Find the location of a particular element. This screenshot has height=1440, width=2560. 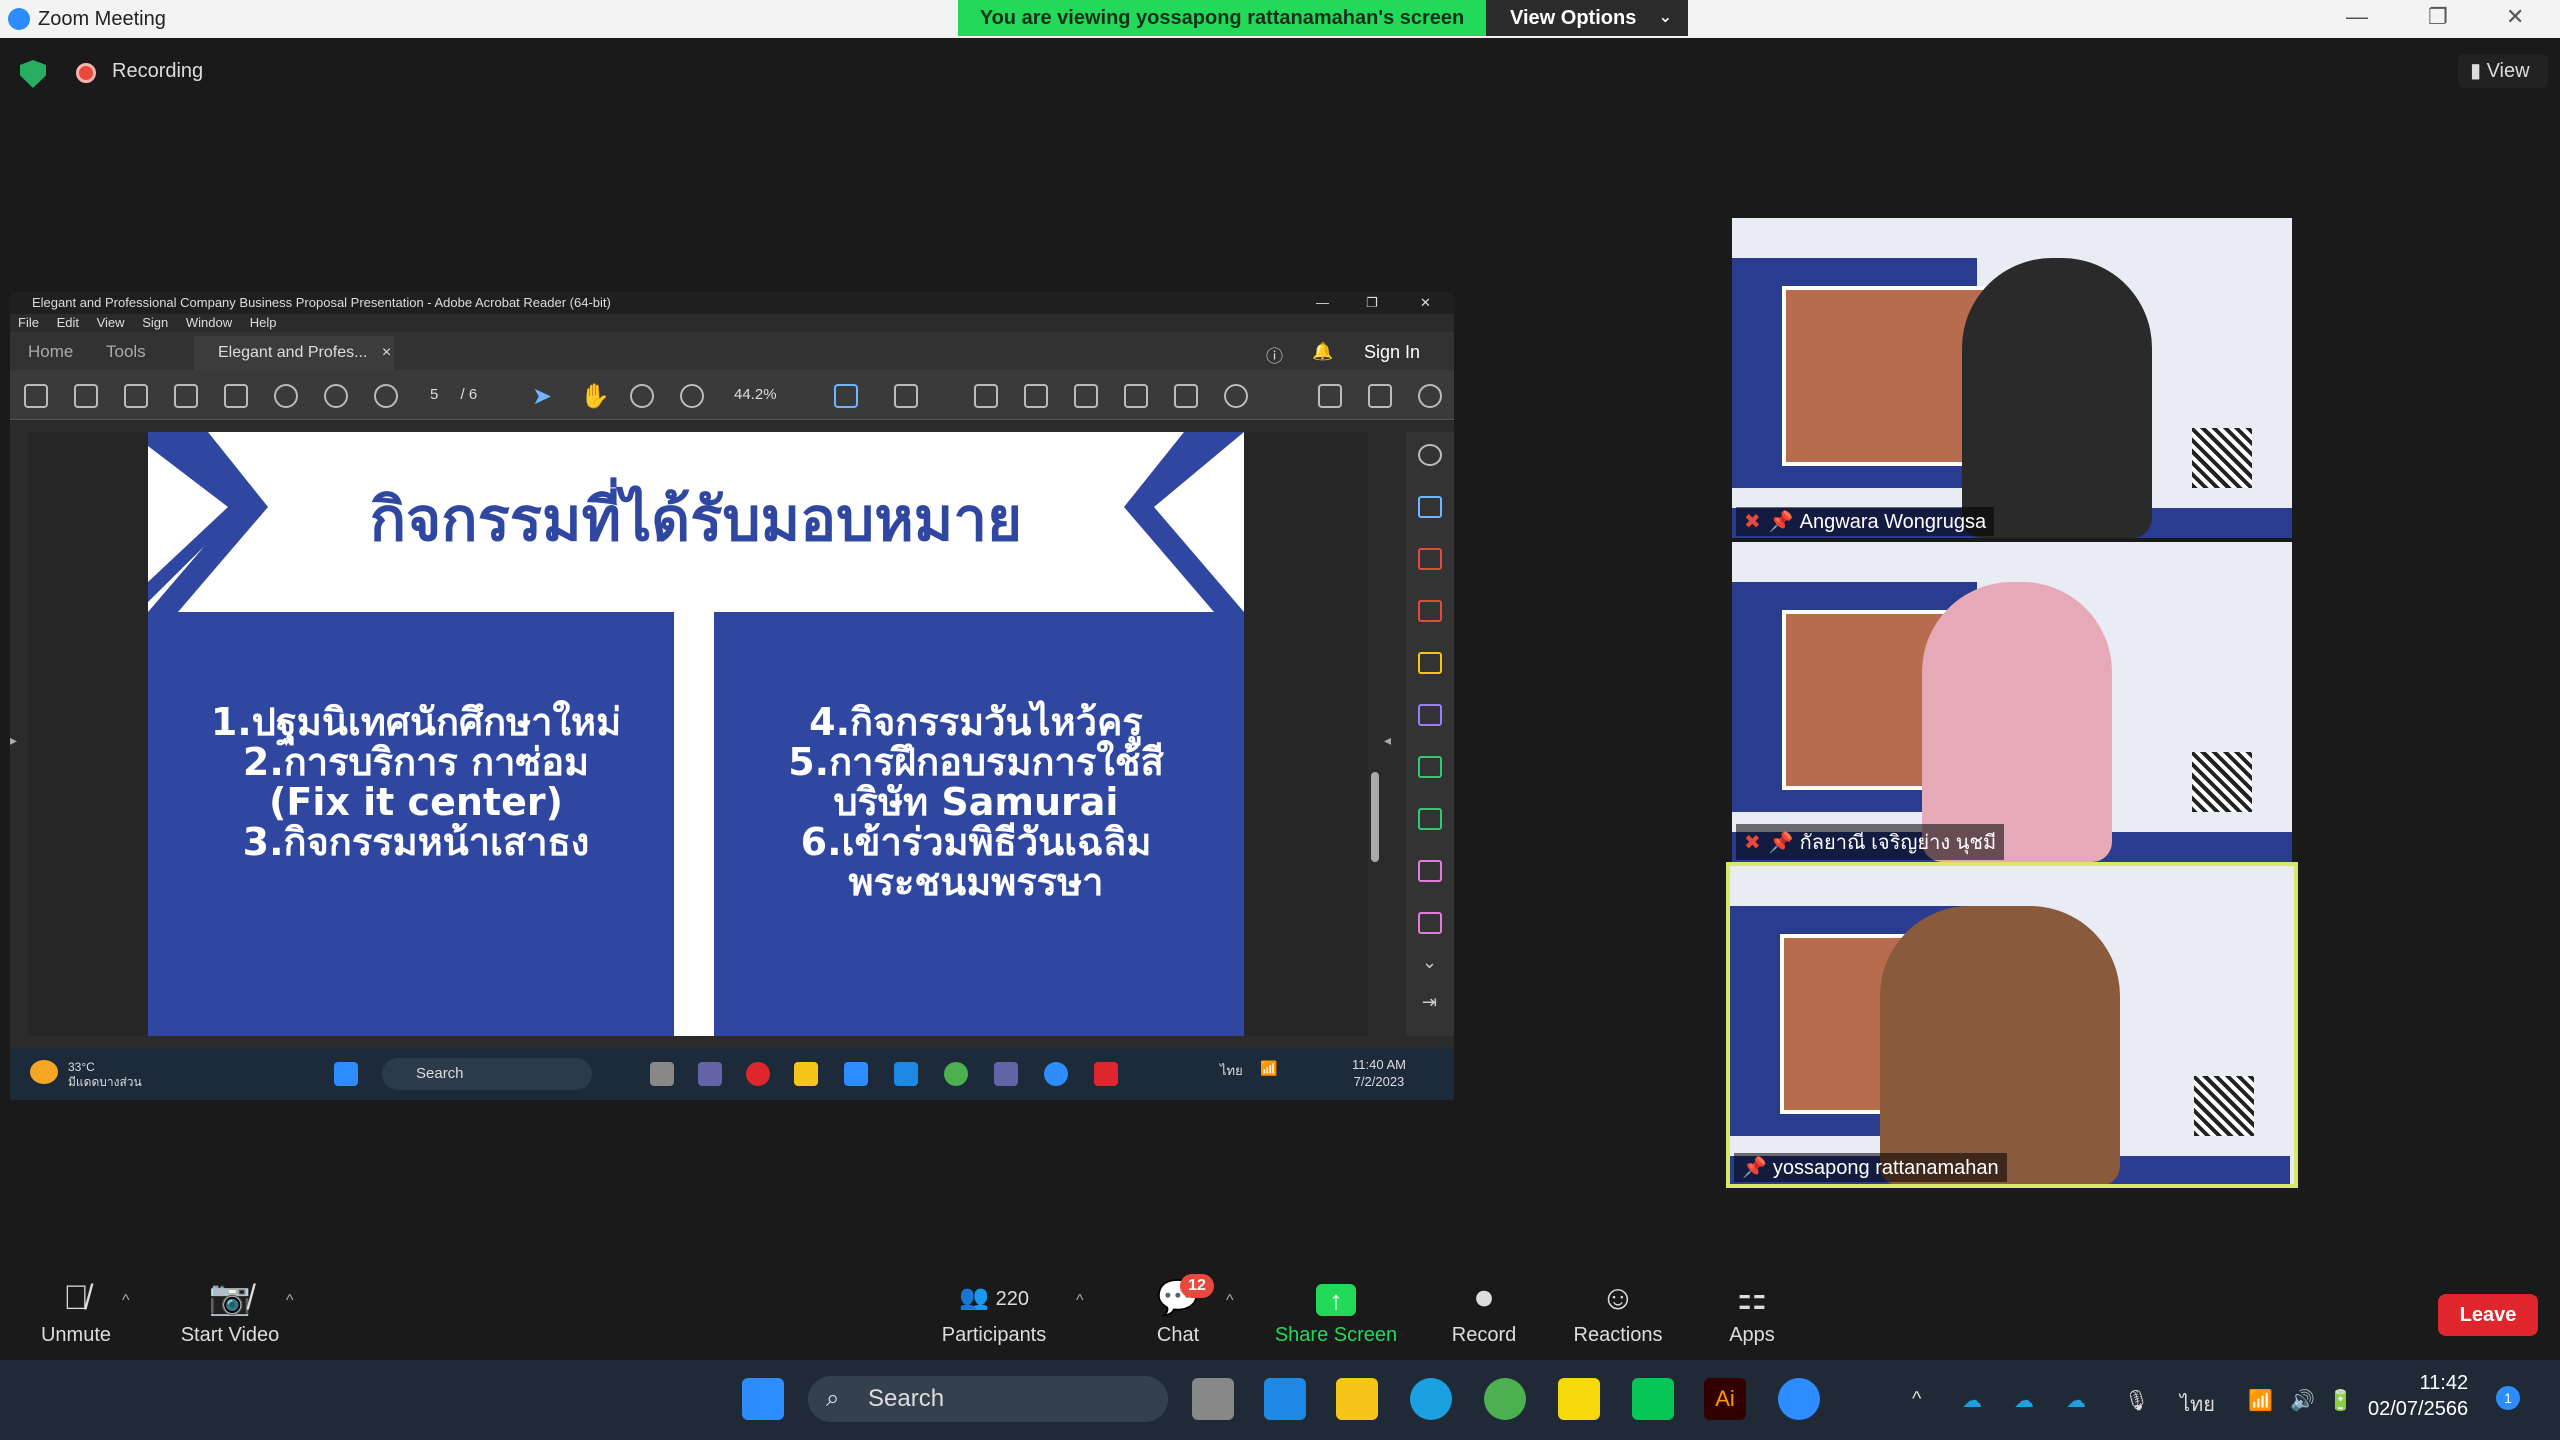

inner-search-box: Search is located at coordinates (487, 1074).